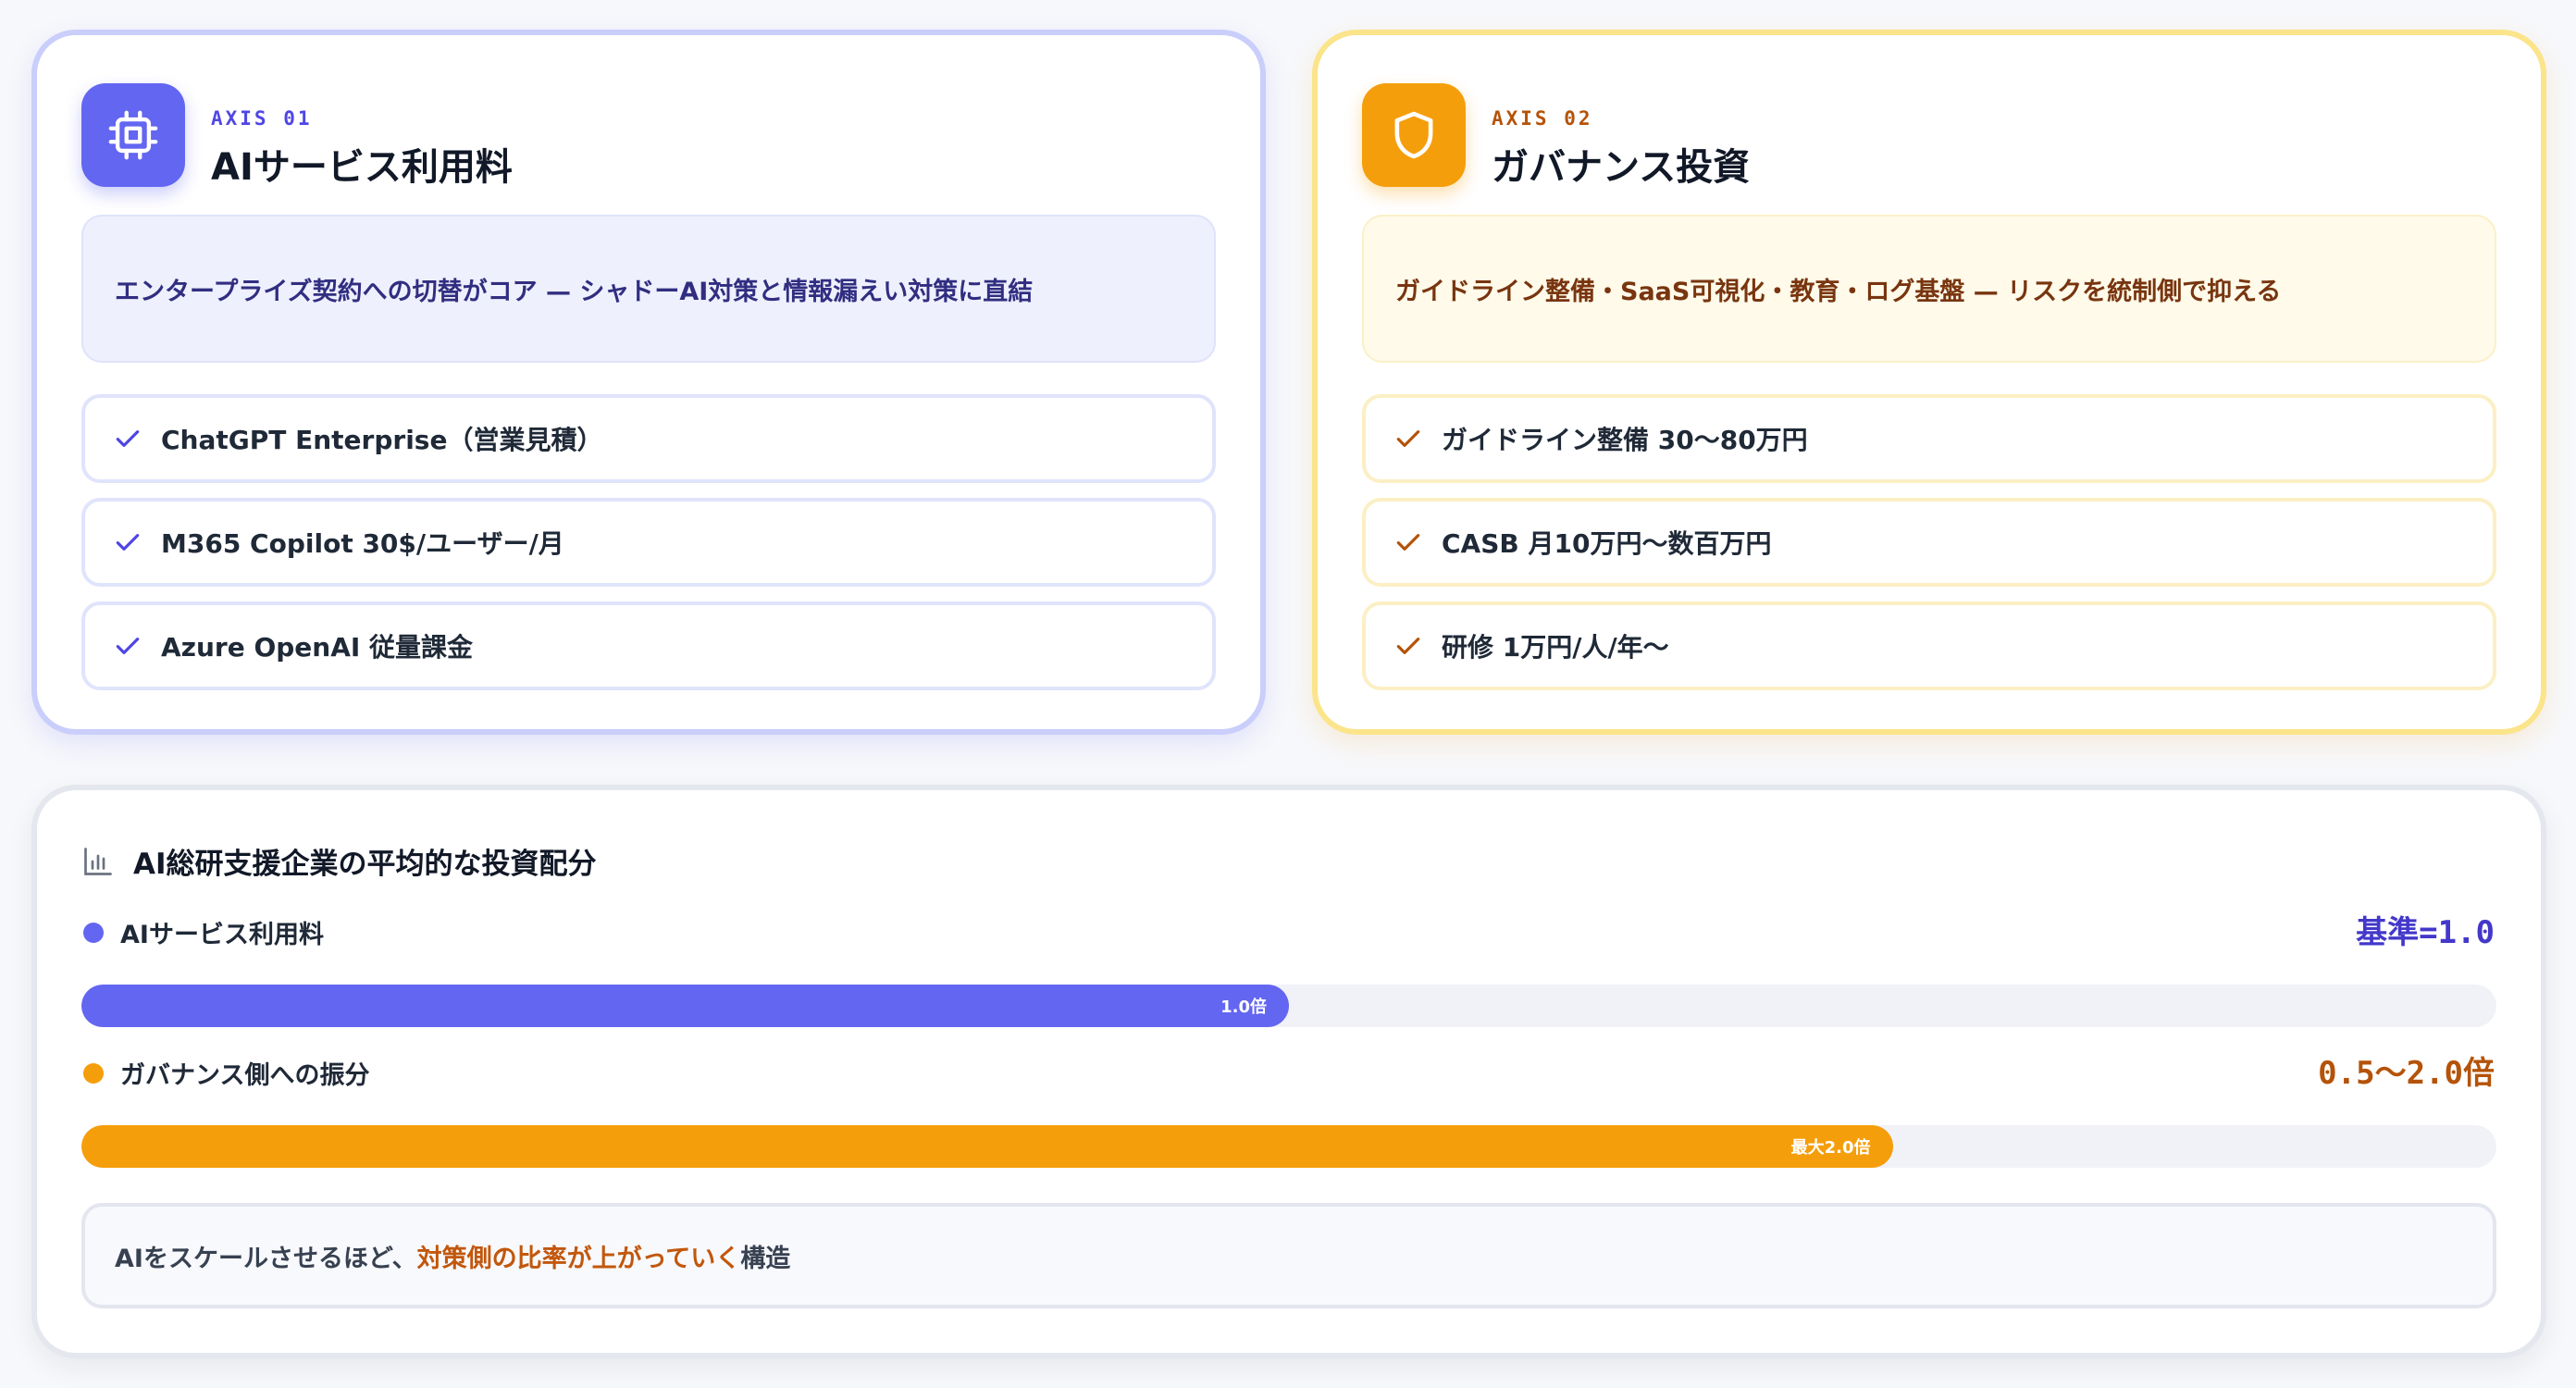  Describe the element at coordinates (1929, 542) in the screenshot. I see `list-item: CASB 月10万円〜数百万円` at that location.